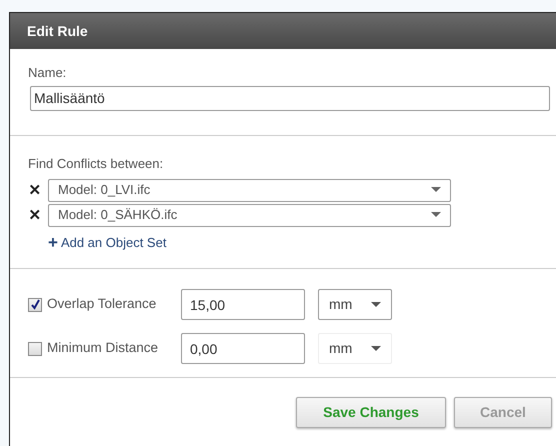  I want to click on field-label: Name:, so click(48, 73).